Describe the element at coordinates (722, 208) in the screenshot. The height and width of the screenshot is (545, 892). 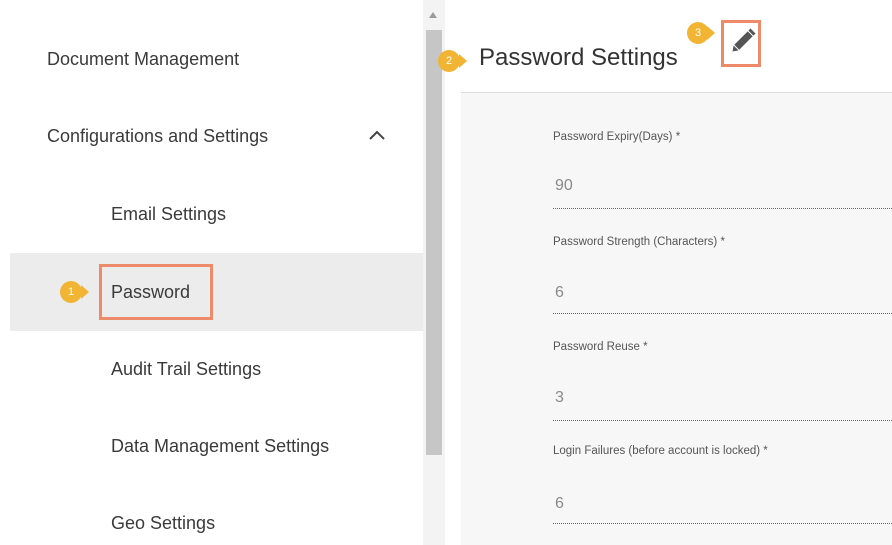
I see `password-expiry-underline` at that location.